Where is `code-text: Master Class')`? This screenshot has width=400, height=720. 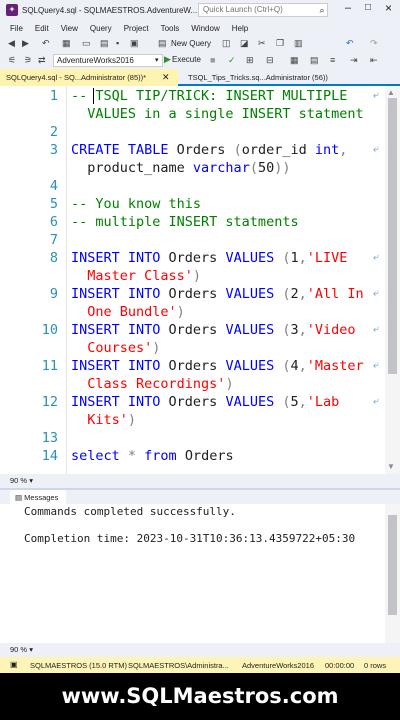
code-text: Master Class') is located at coordinates (136, 276).